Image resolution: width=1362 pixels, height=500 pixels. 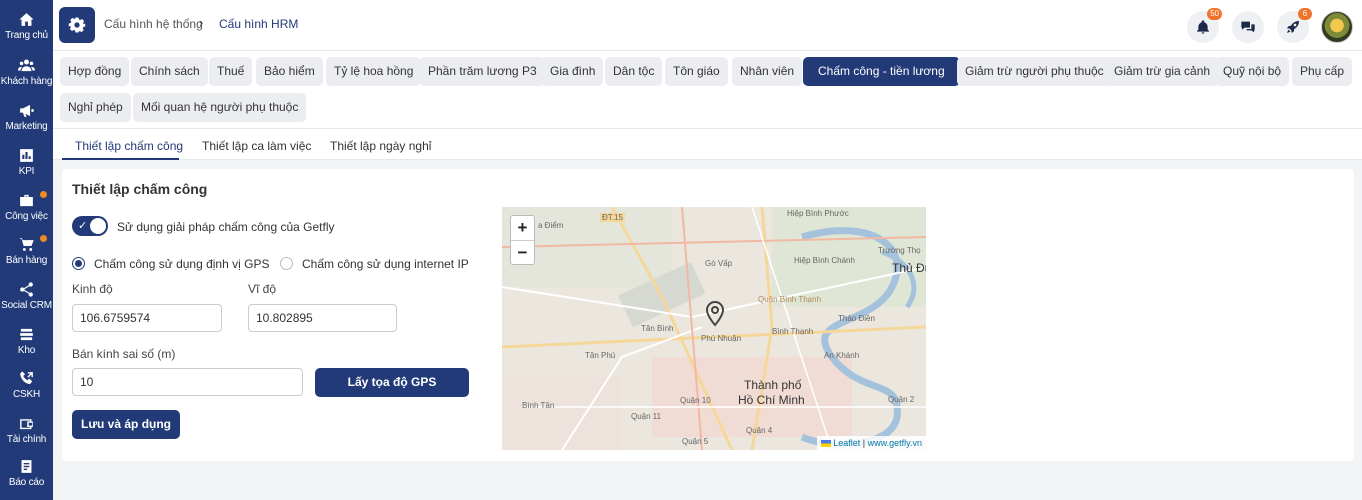 What do you see at coordinates (707, 25) in the screenshot?
I see `top-header: Cấu hình hệ thống › Cấu hình HRM 50 6` at bounding box center [707, 25].